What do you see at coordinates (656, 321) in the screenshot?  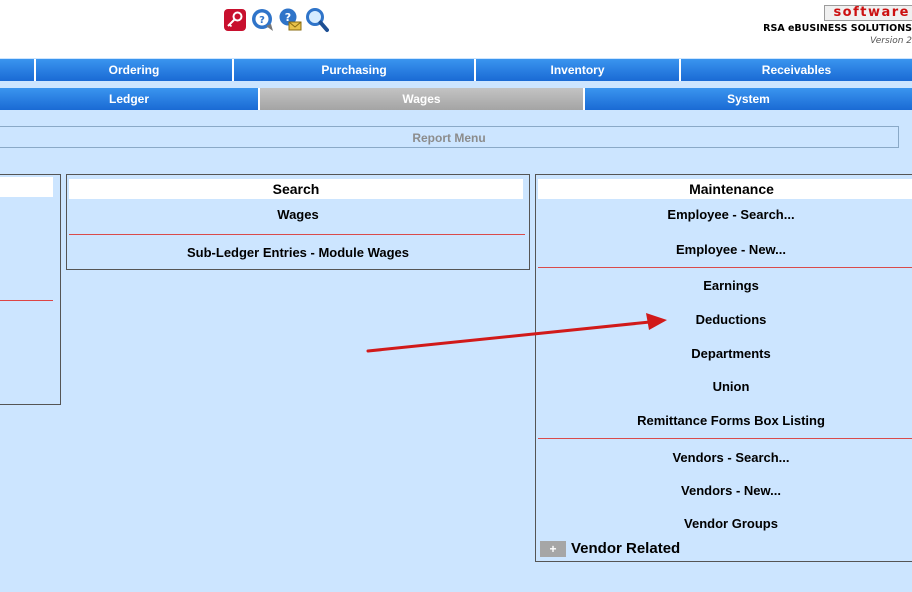 I see `annotation-arrow-head` at bounding box center [656, 321].